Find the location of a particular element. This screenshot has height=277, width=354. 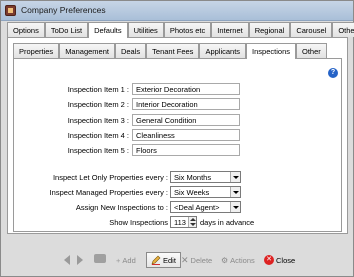

close-label: Close is located at coordinates (286, 260).